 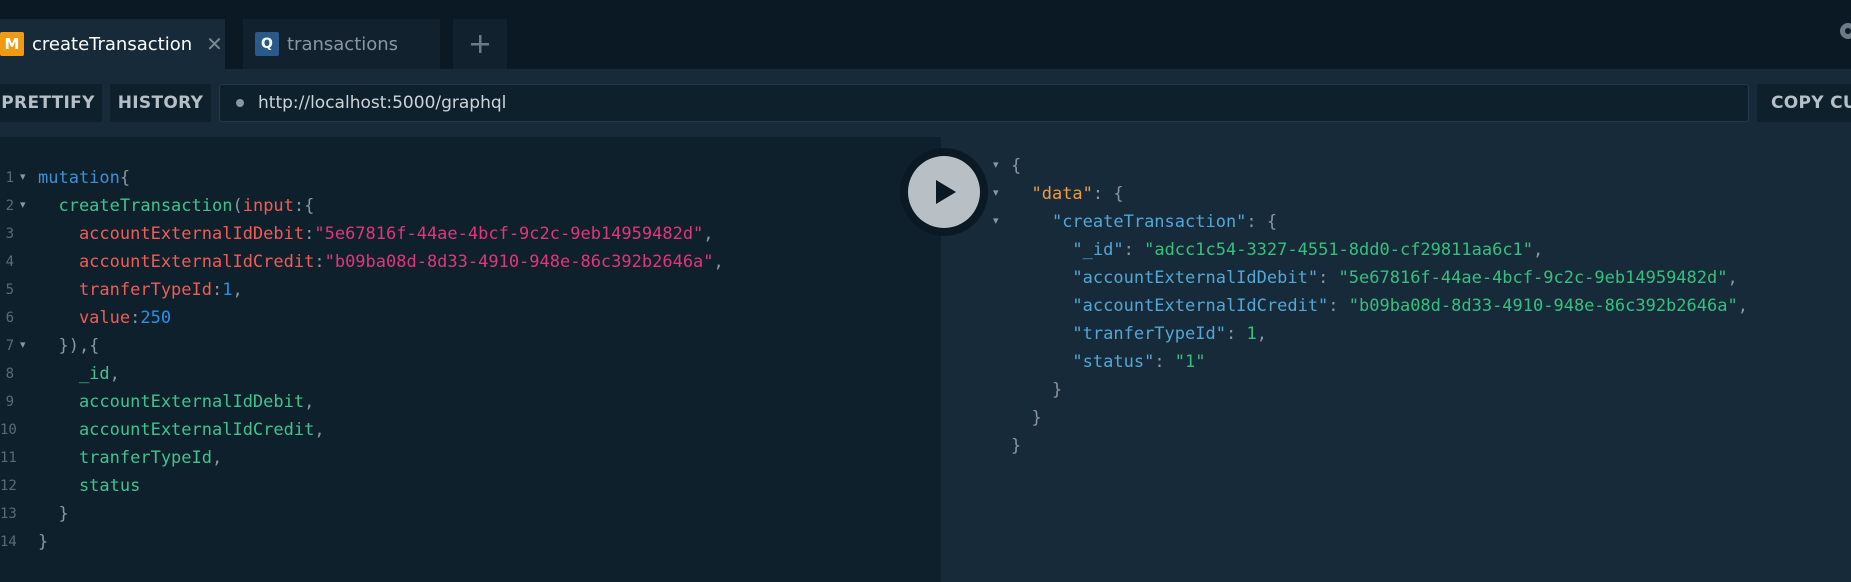 I want to click on code-line: accountExternalIdDebit,, so click(x=176, y=402).